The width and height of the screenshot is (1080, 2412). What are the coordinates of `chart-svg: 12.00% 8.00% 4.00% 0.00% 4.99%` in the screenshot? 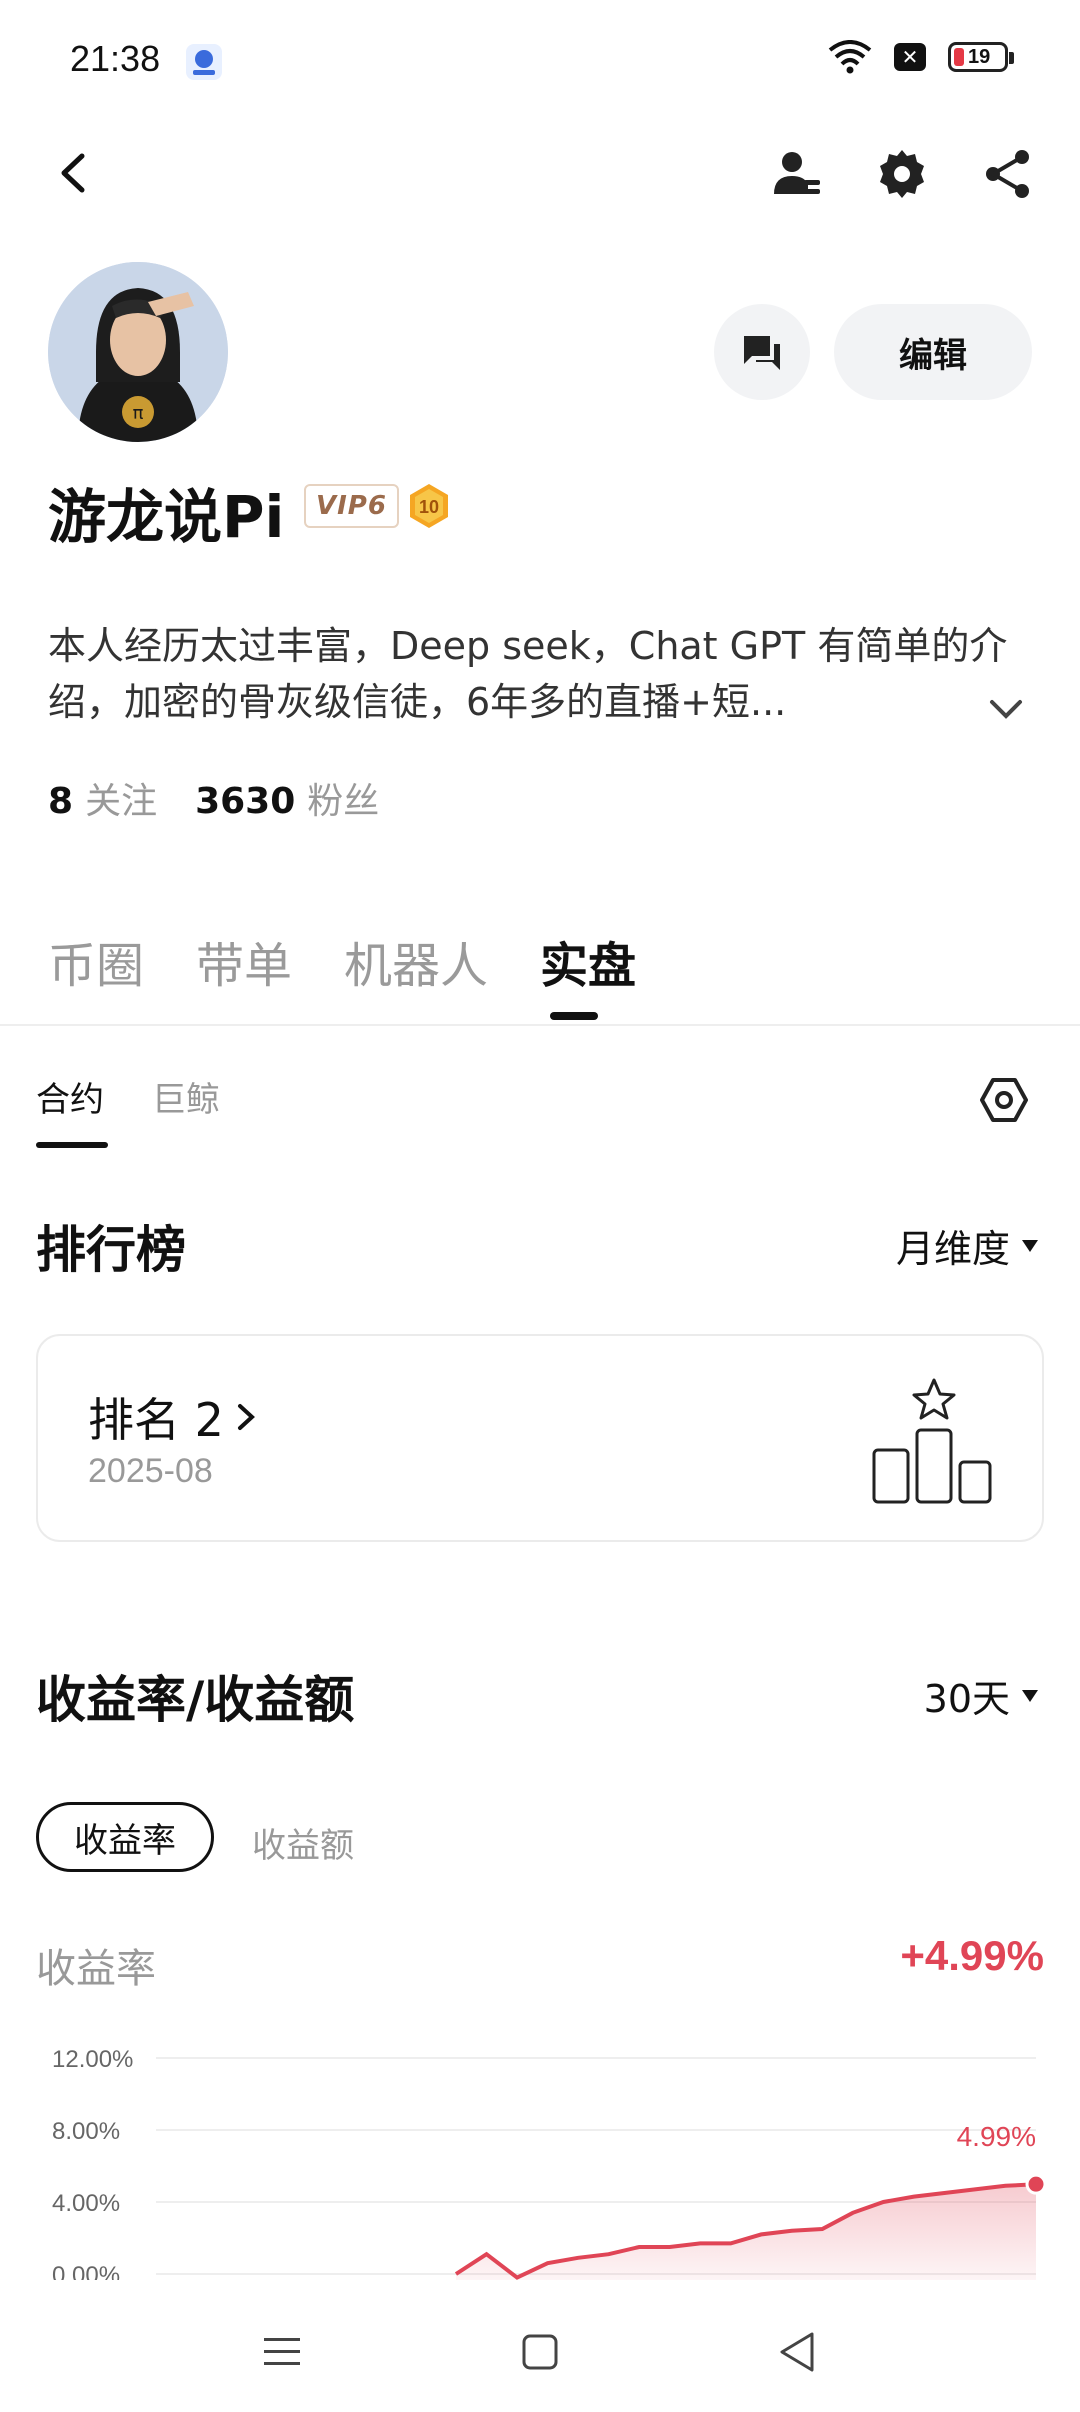 It's located at (548, 2163).